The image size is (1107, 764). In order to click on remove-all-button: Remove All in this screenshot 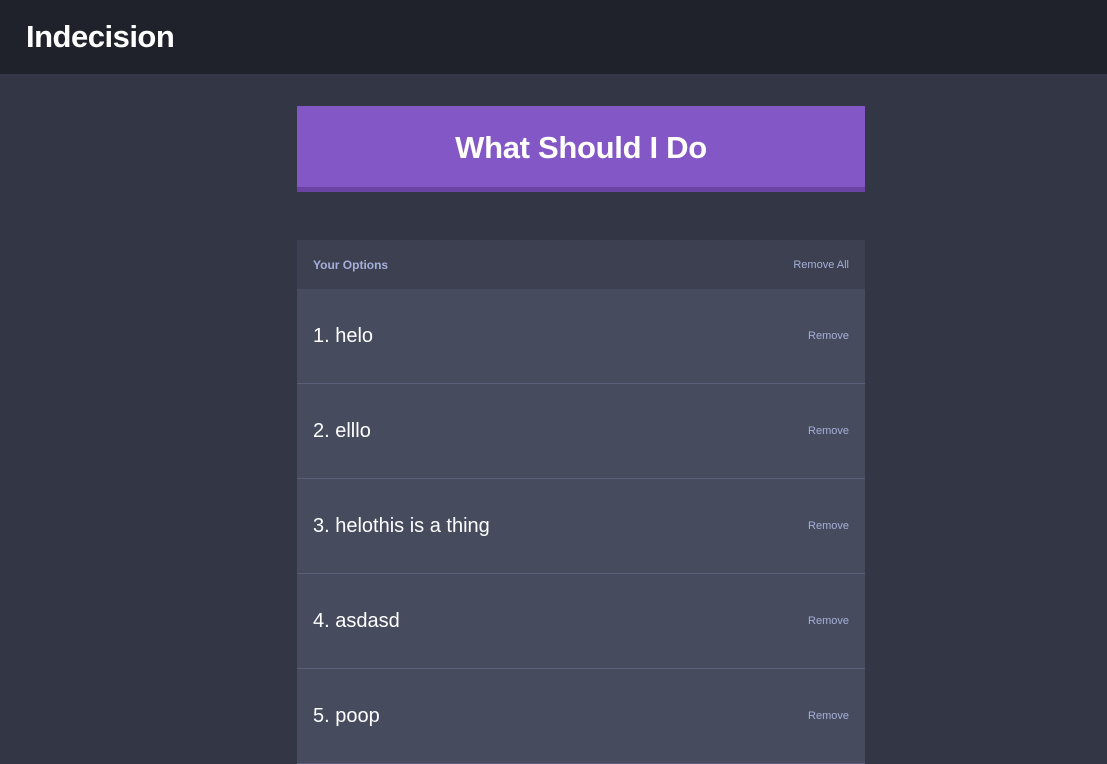, I will do `click(821, 265)`.